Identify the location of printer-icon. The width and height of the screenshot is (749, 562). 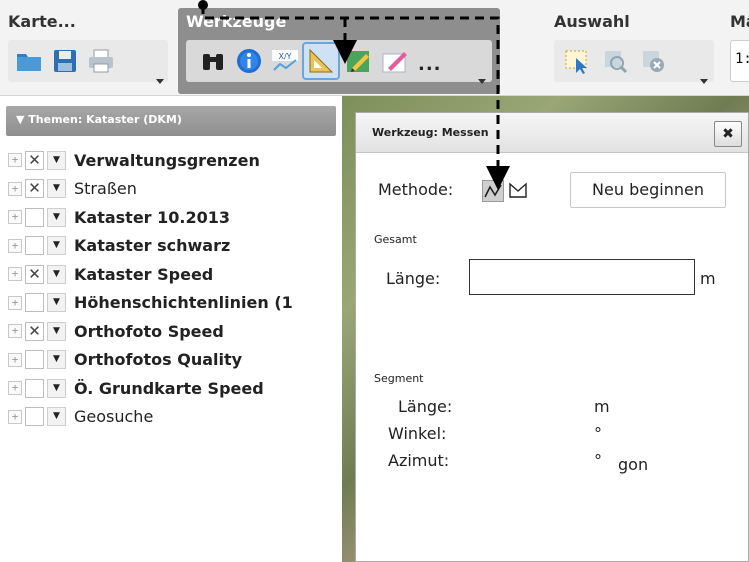
(101, 61).